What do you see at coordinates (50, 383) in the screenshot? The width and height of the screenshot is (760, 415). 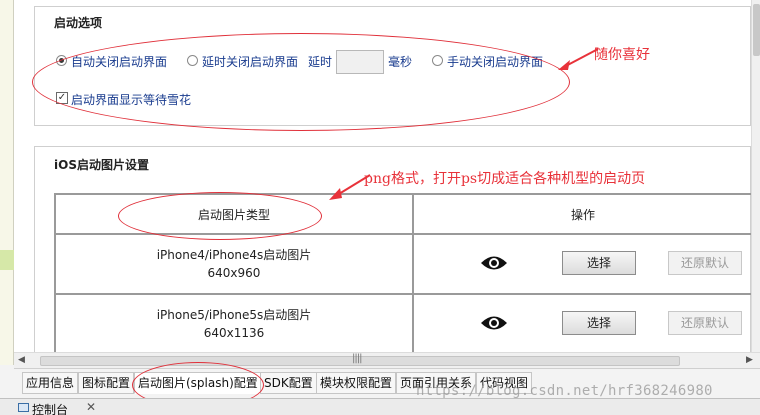 I see `tab-app-info: 应用信息` at bounding box center [50, 383].